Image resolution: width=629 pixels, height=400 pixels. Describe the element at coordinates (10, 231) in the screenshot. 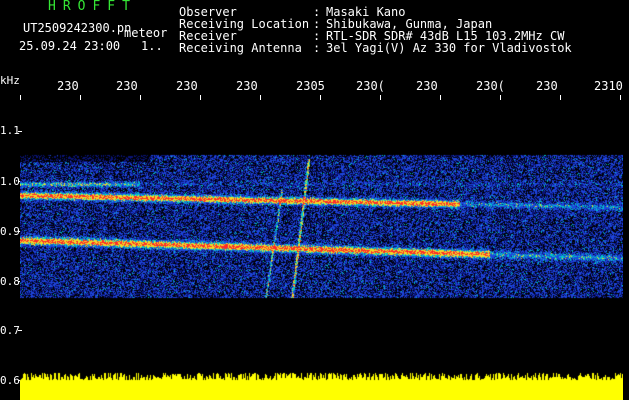

I see `y-tick-label: 0.9` at that location.